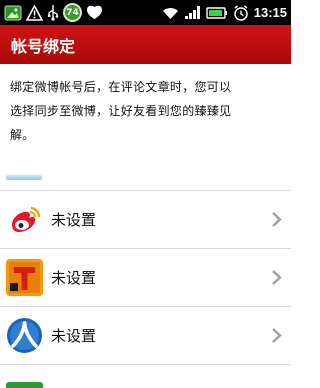 The height and width of the screenshot is (388, 320). Describe the element at coordinates (24, 219) in the screenshot. I see `weibo-icon` at that location.